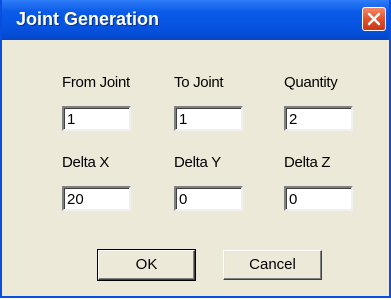 The height and width of the screenshot is (300, 391). I want to click on quantity-label: Quantity, so click(311, 82).